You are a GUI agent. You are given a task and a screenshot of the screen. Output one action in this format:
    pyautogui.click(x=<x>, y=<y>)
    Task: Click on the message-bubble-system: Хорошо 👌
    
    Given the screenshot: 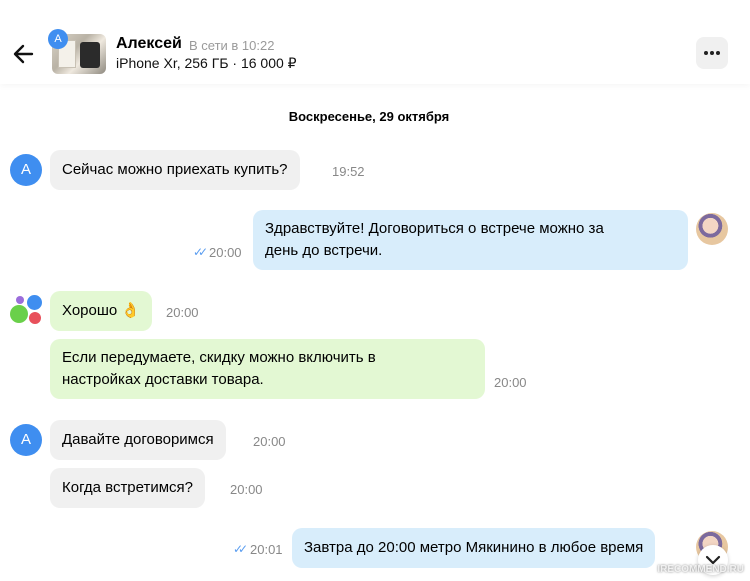 What is the action you would take?
    pyautogui.click(x=101, y=311)
    